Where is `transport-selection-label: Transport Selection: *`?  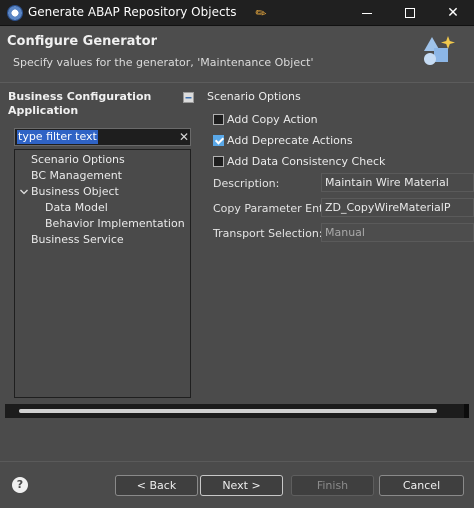 transport-selection-label: Transport Selection: * is located at coordinates (272, 233).